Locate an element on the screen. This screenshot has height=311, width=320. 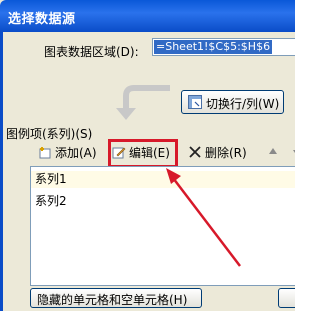
edit-button-highlight-box is located at coordinates (143, 153).